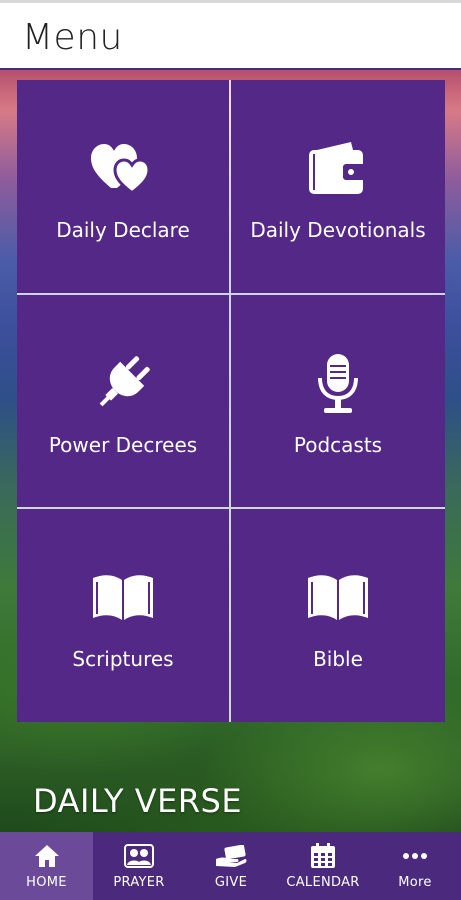 The height and width of the screenshot is (900, 461). I want to click on app-header: Menu, so click(230, 35).